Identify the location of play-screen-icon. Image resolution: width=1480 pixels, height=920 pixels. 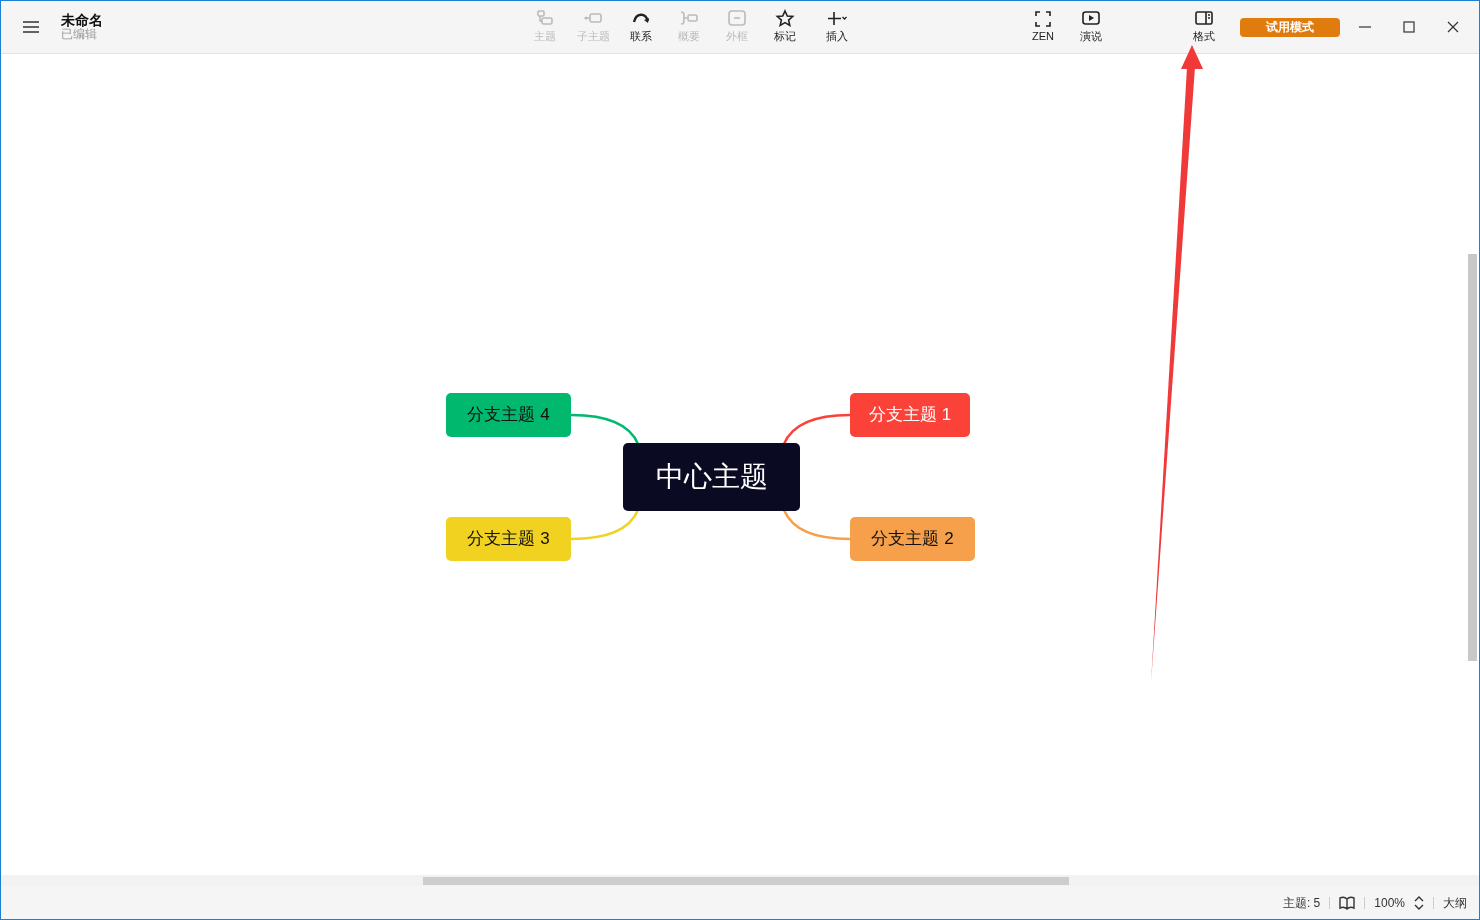
(1091, 18).